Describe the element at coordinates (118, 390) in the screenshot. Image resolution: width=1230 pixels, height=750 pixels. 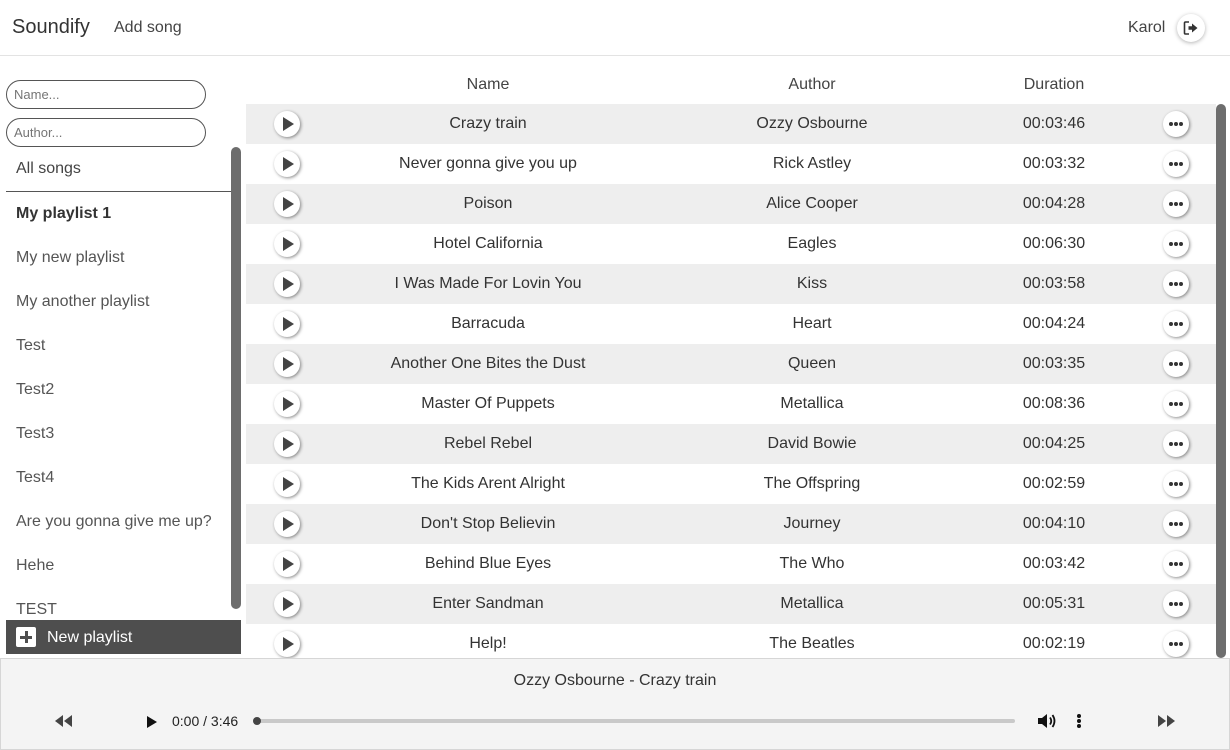
I see `playlist-item: Test2` at that location.